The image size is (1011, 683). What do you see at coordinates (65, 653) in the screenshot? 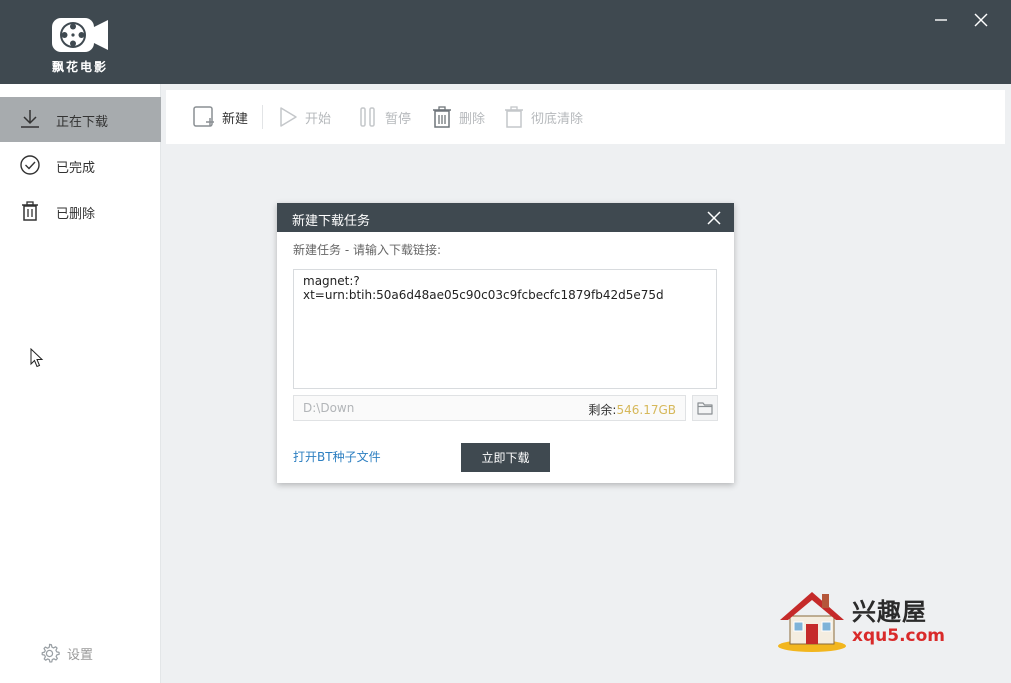
I see `settings-button: 设置` at bounding box center [65, 653].